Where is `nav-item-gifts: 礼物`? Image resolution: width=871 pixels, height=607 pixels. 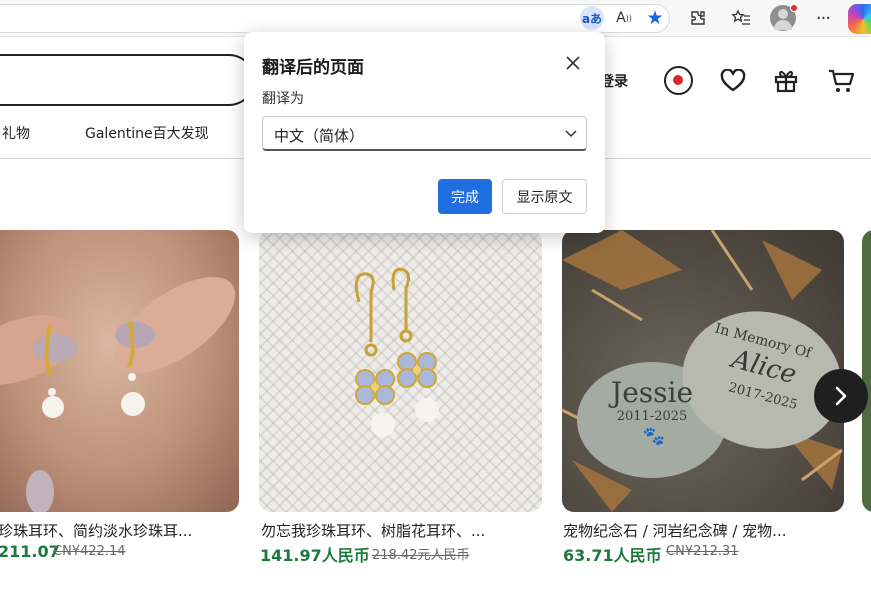 nav-item-gifts: 礼物 is located at coordinates (16, 133).